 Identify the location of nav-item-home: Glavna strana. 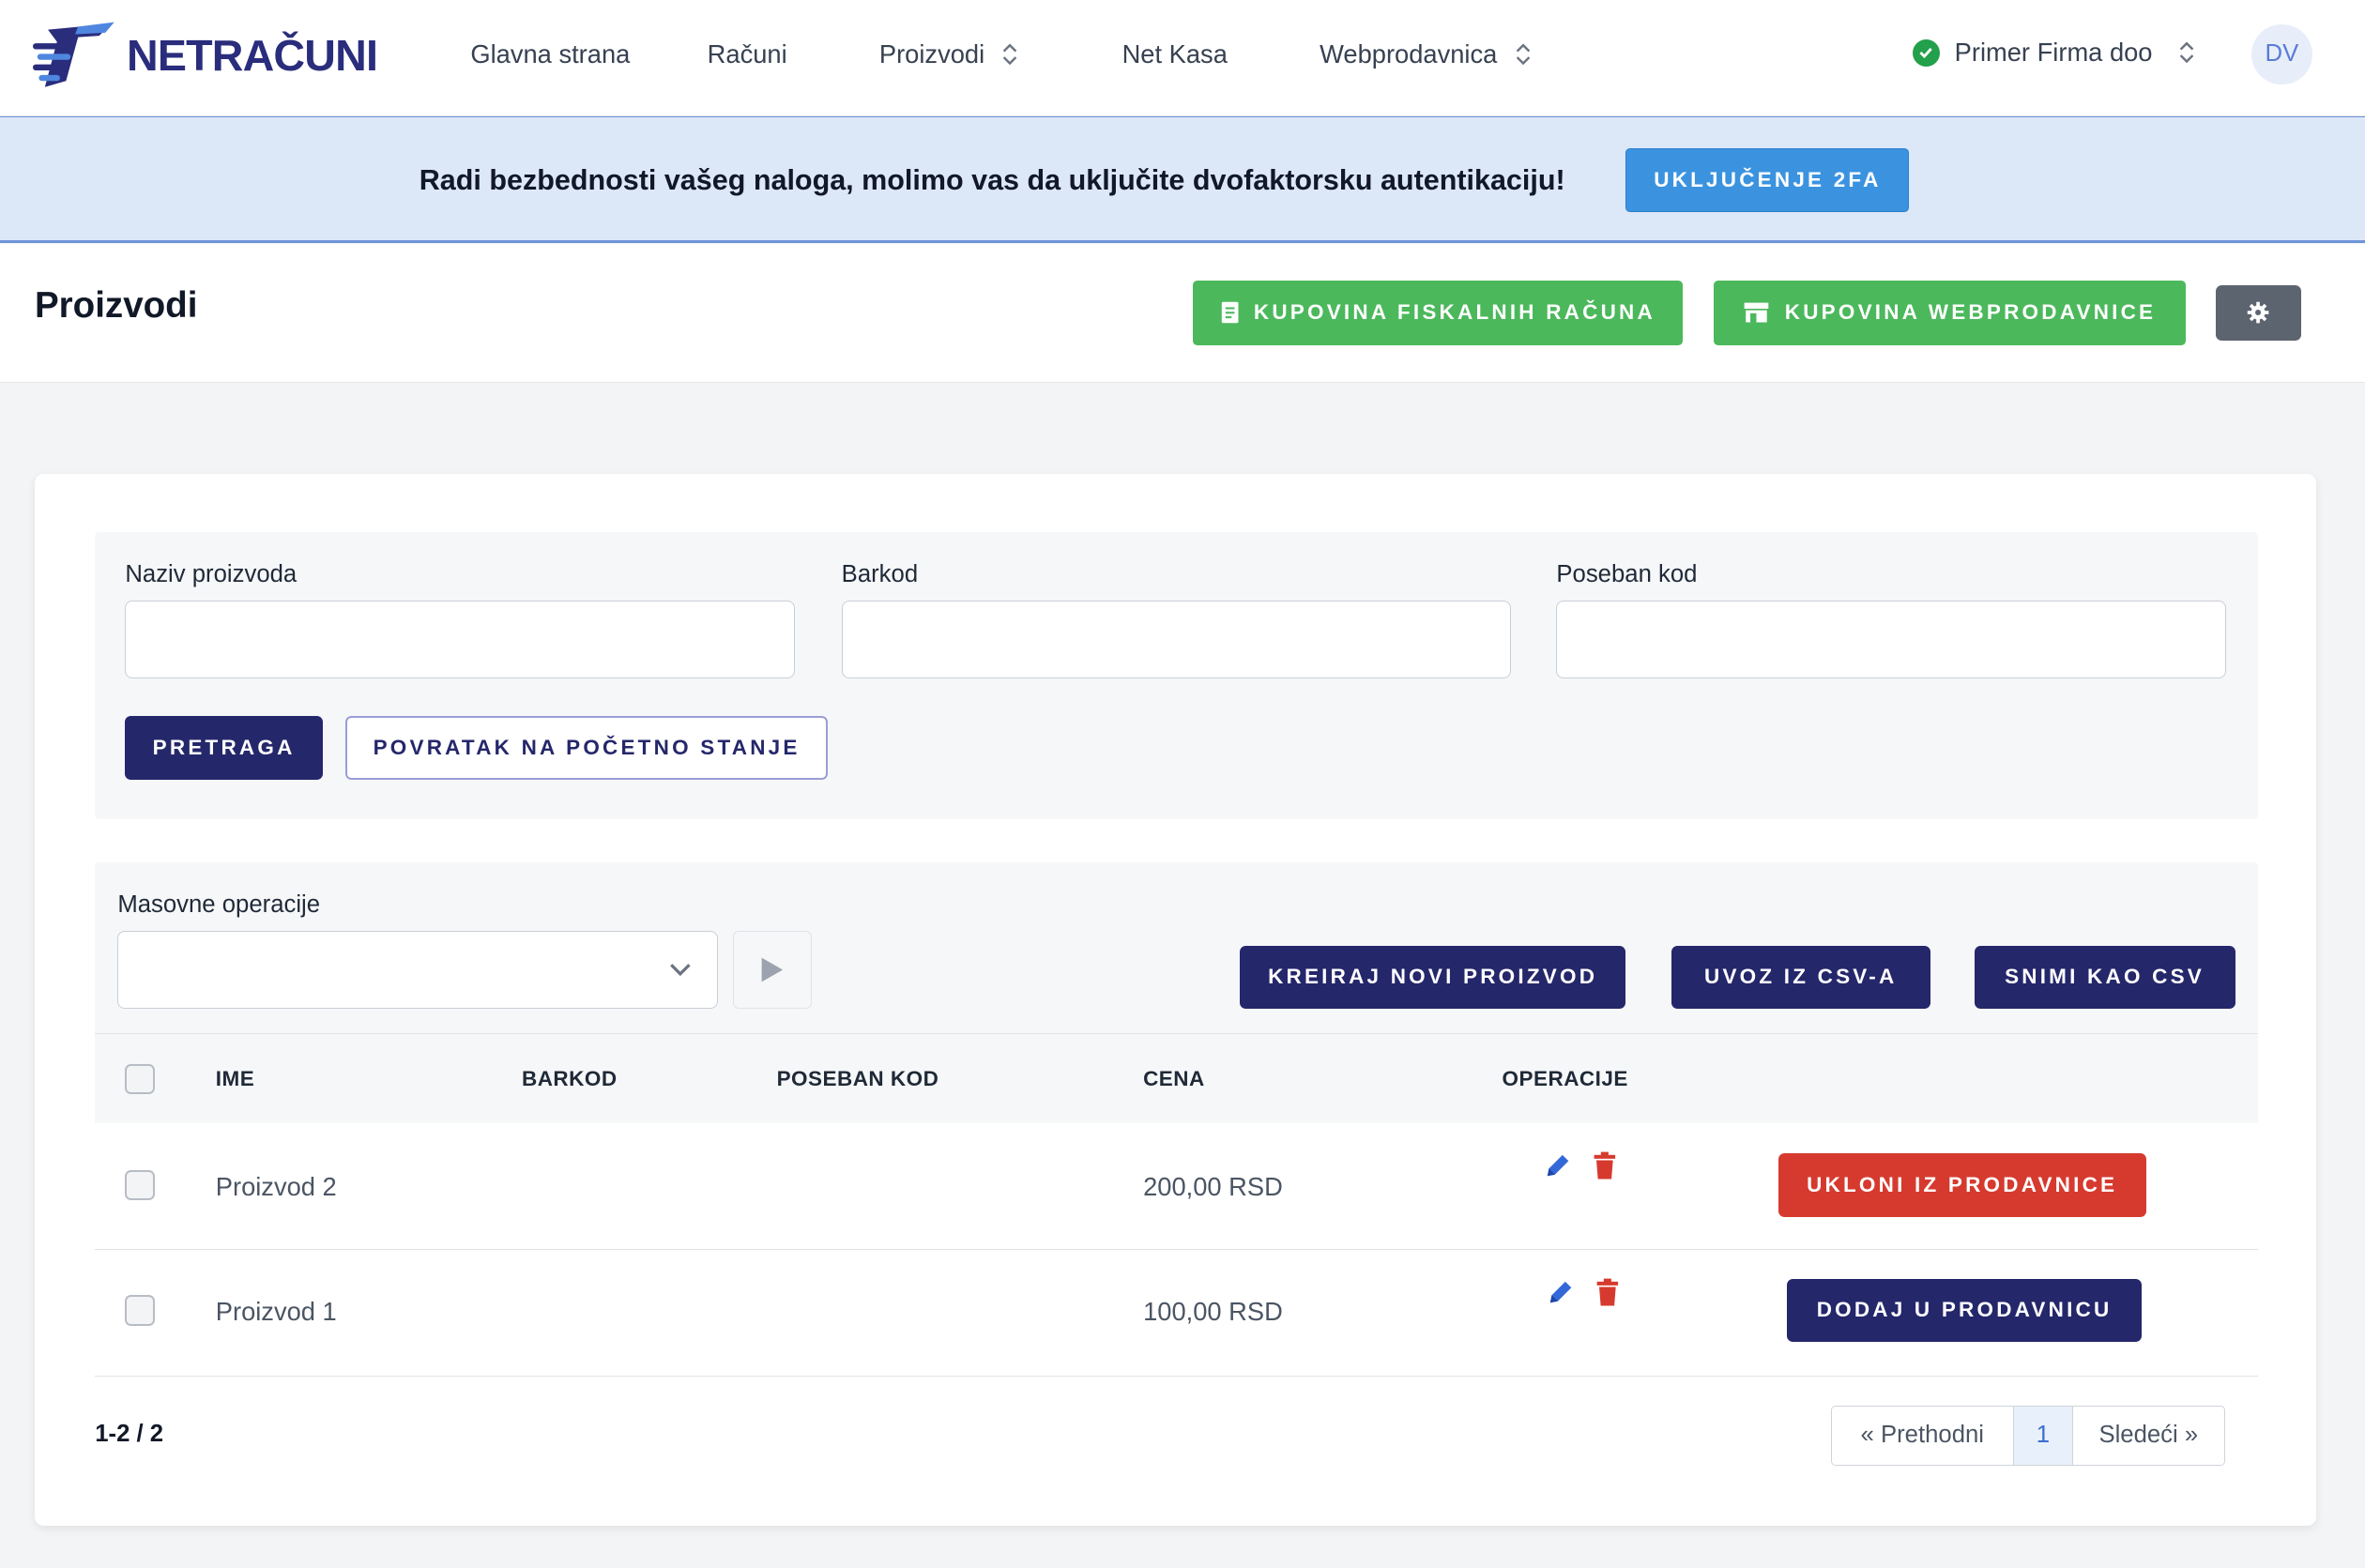
(550, 54).